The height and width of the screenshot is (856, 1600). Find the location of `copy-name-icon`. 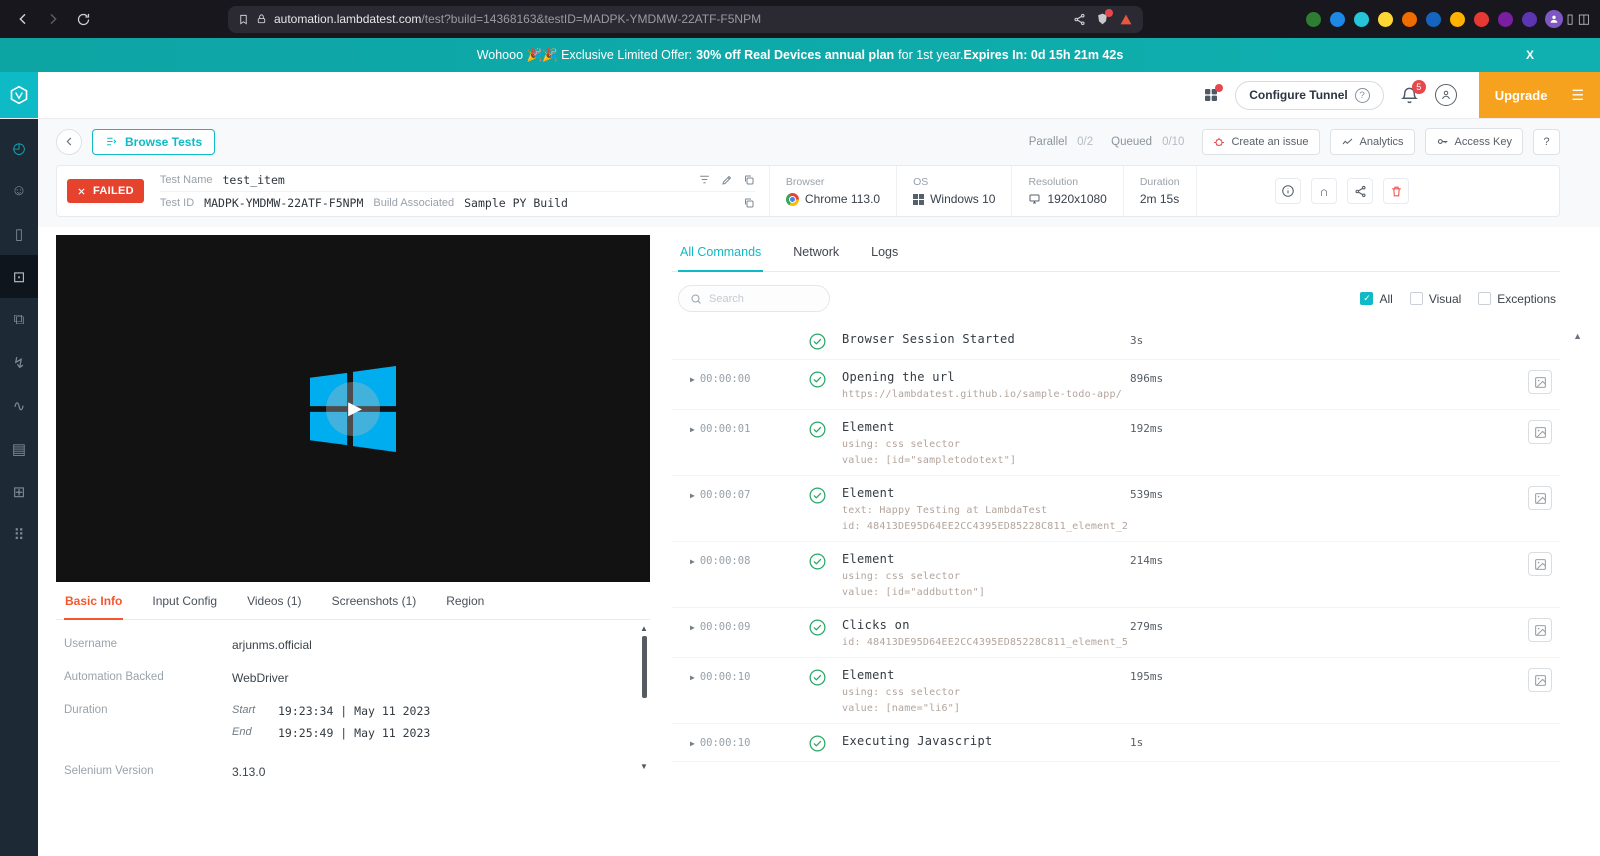

copy-name-icon is located at coordinates (749, 180).